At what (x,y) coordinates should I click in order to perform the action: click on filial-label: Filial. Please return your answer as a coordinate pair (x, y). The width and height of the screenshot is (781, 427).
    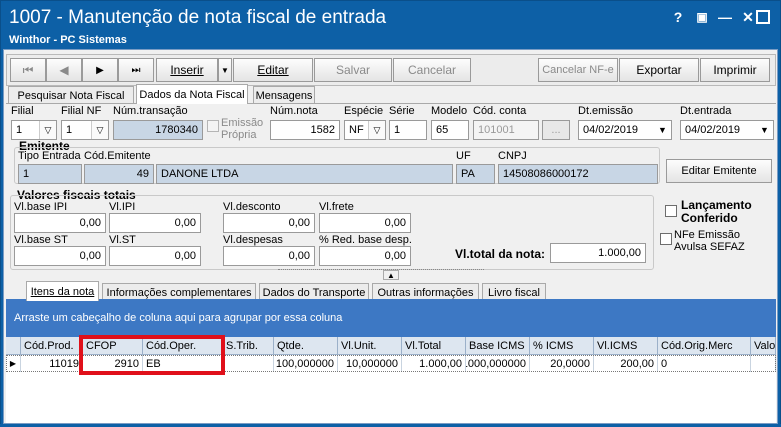
    Looking at the image, I should click on (22, 111).